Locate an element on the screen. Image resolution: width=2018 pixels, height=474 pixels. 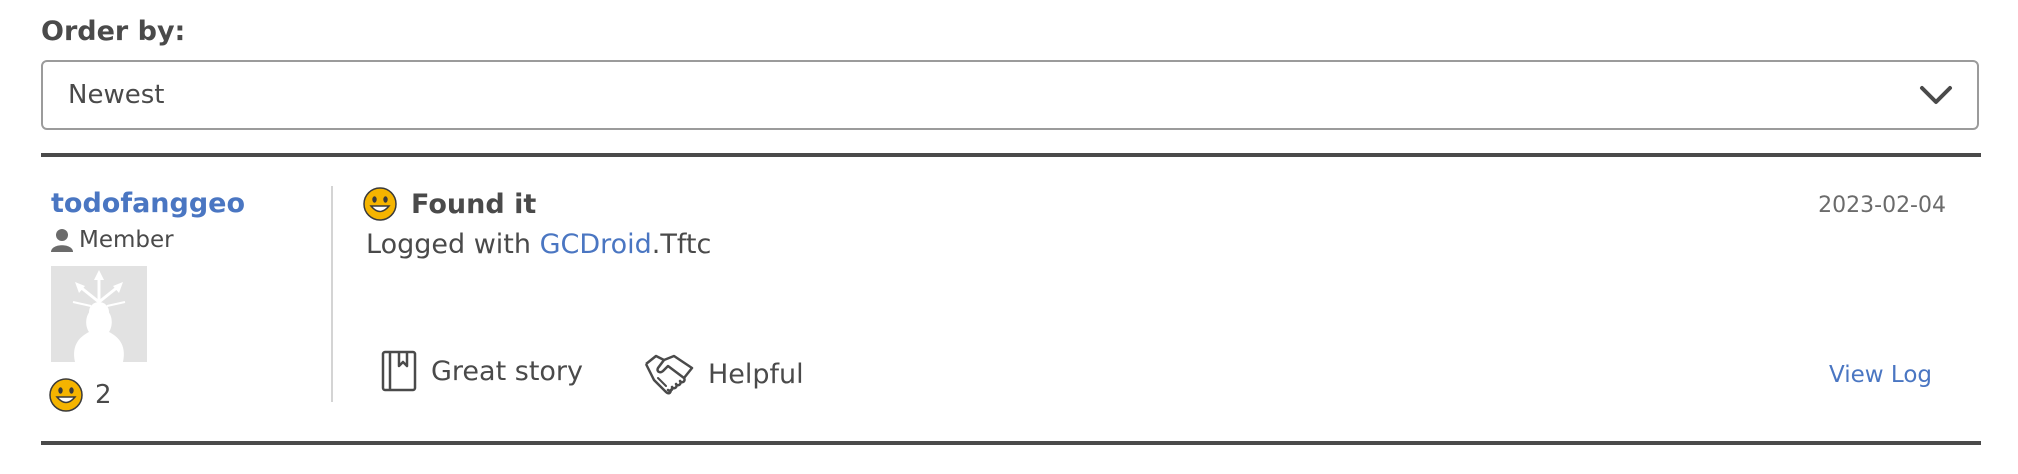
log-entry-bottom-rule is located at coordinates (1011, 443).